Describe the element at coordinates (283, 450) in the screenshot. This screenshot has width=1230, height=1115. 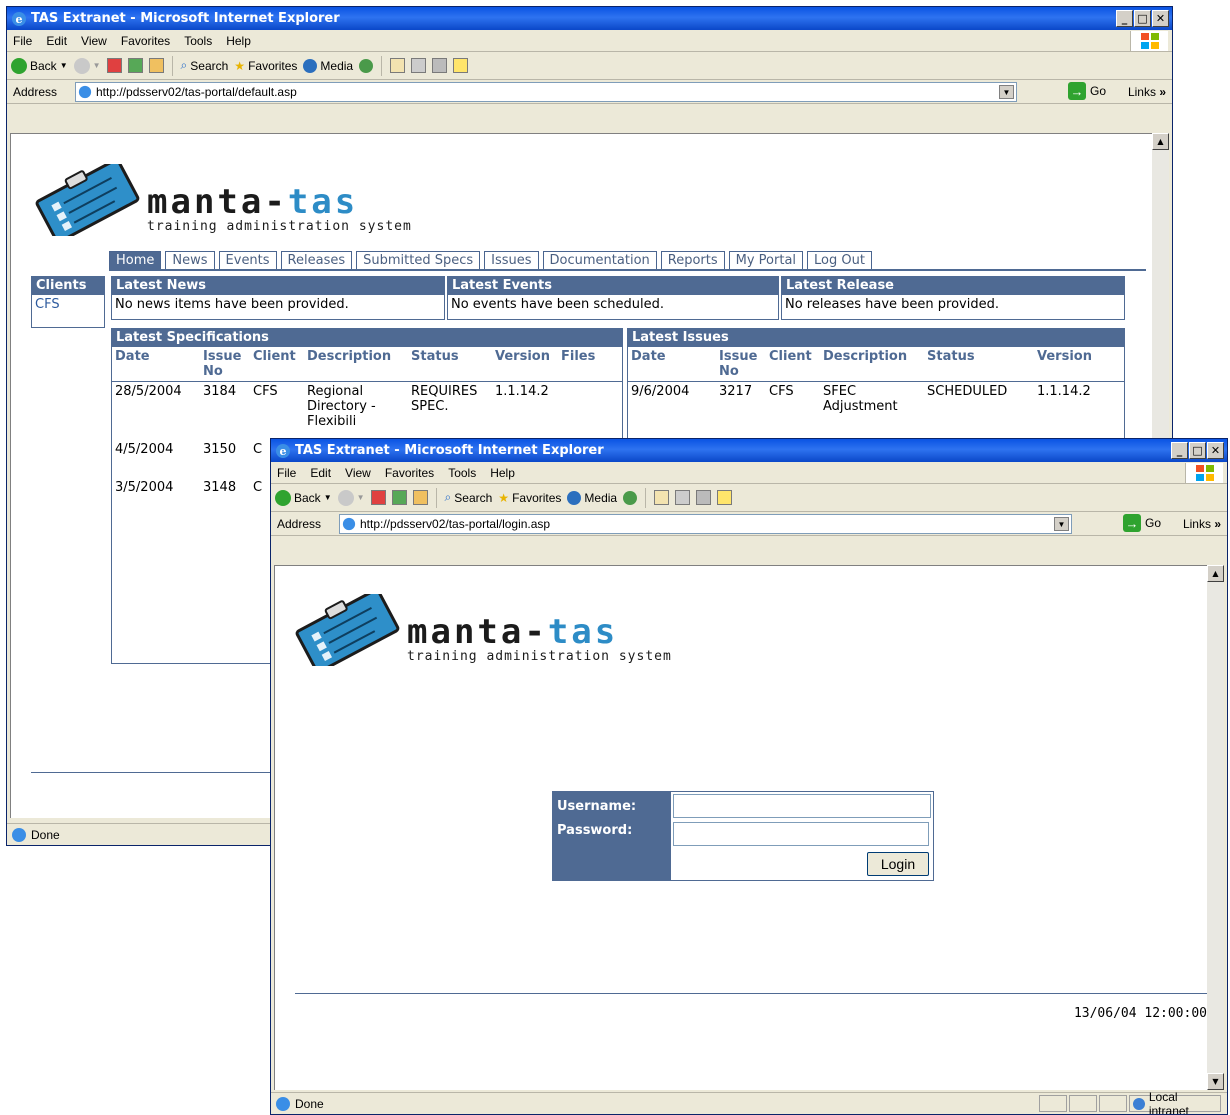
I see `ie-icon: e` at that location.